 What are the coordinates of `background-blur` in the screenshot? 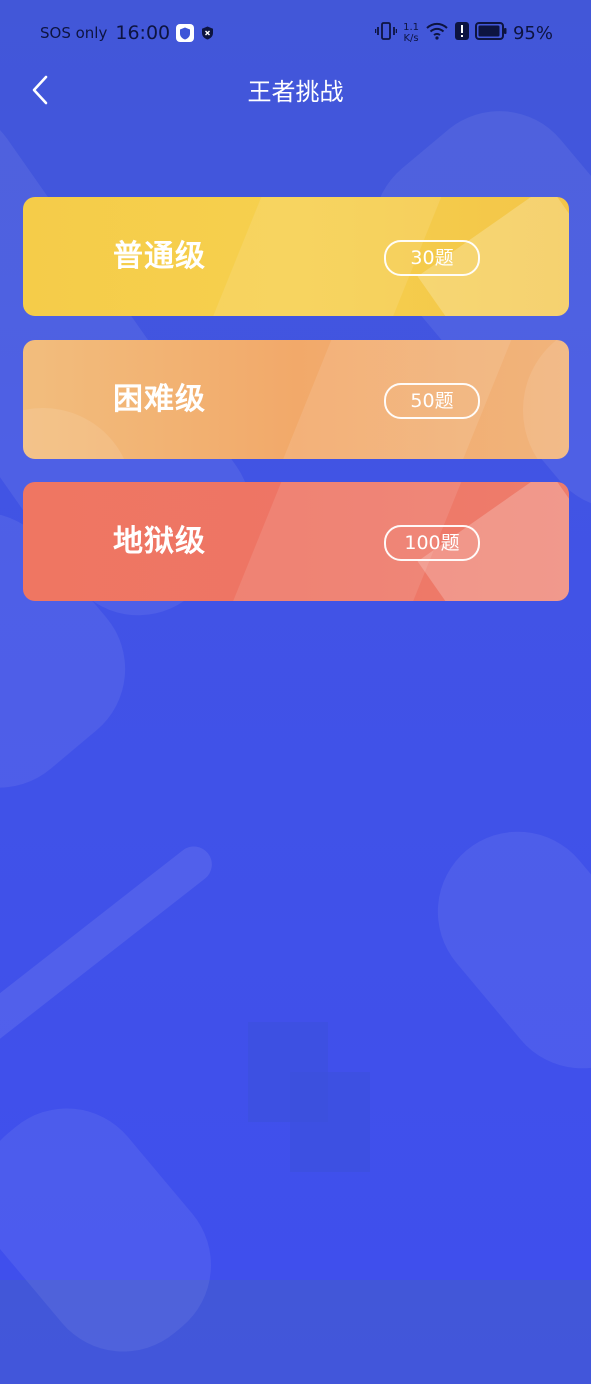 It's located at (330, 1122).